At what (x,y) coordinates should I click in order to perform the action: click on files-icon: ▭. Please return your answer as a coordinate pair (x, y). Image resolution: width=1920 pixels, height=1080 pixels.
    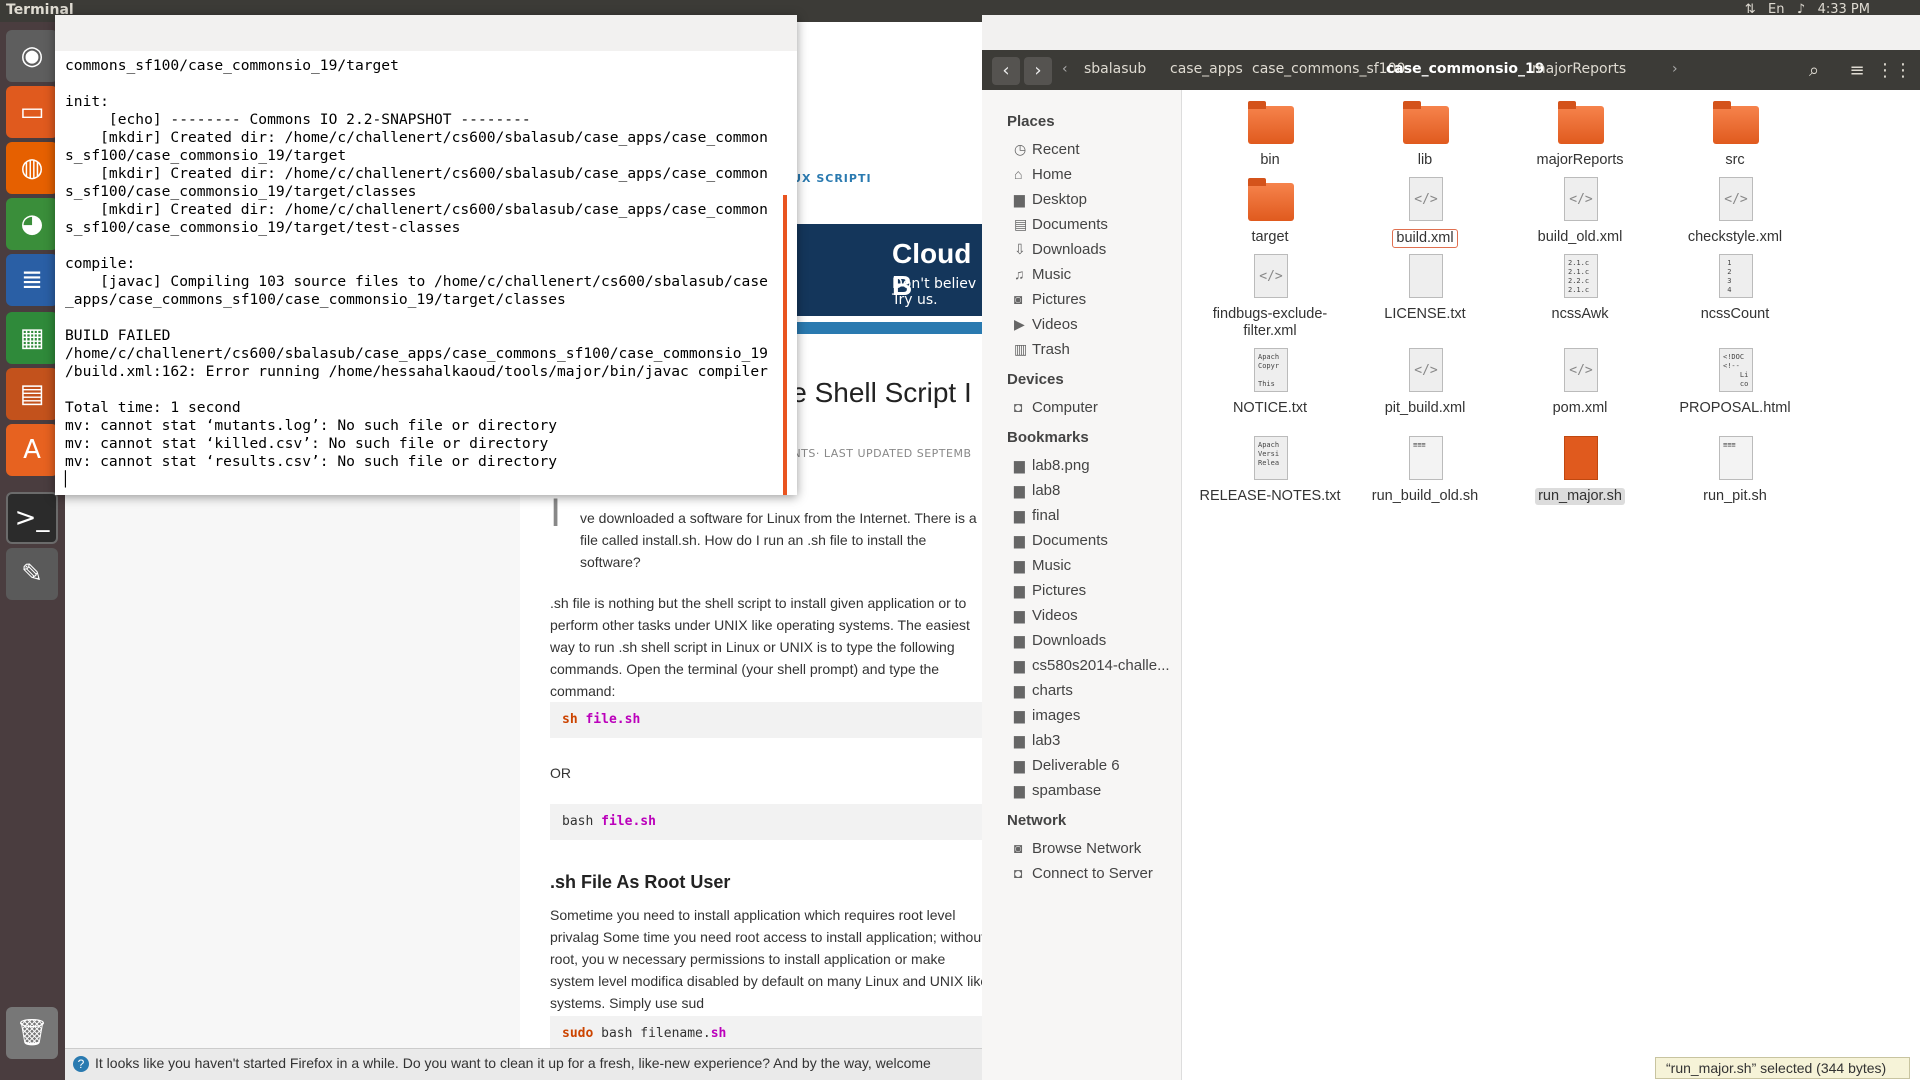
    Looking at the image, I should click on (32, 112).